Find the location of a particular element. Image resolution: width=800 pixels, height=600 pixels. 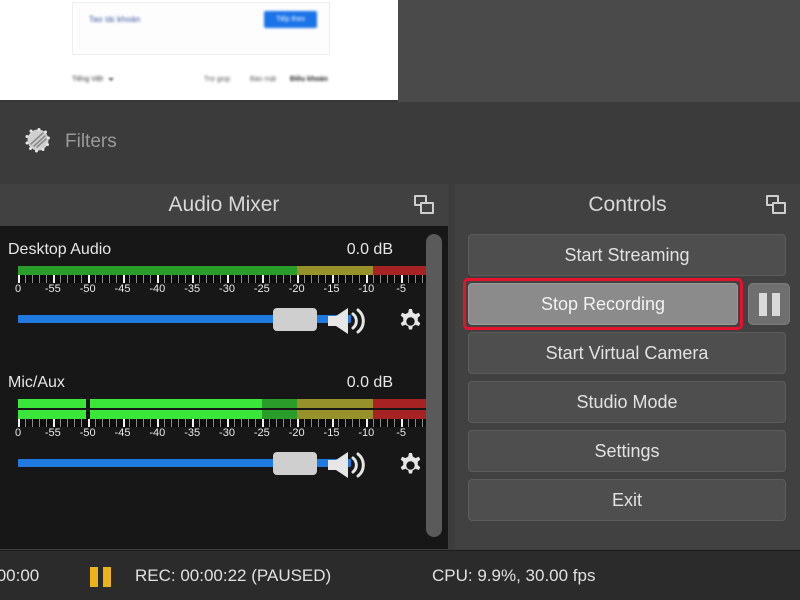

studio-mode-button: Studio Mode is located at coordinates (627, 402).